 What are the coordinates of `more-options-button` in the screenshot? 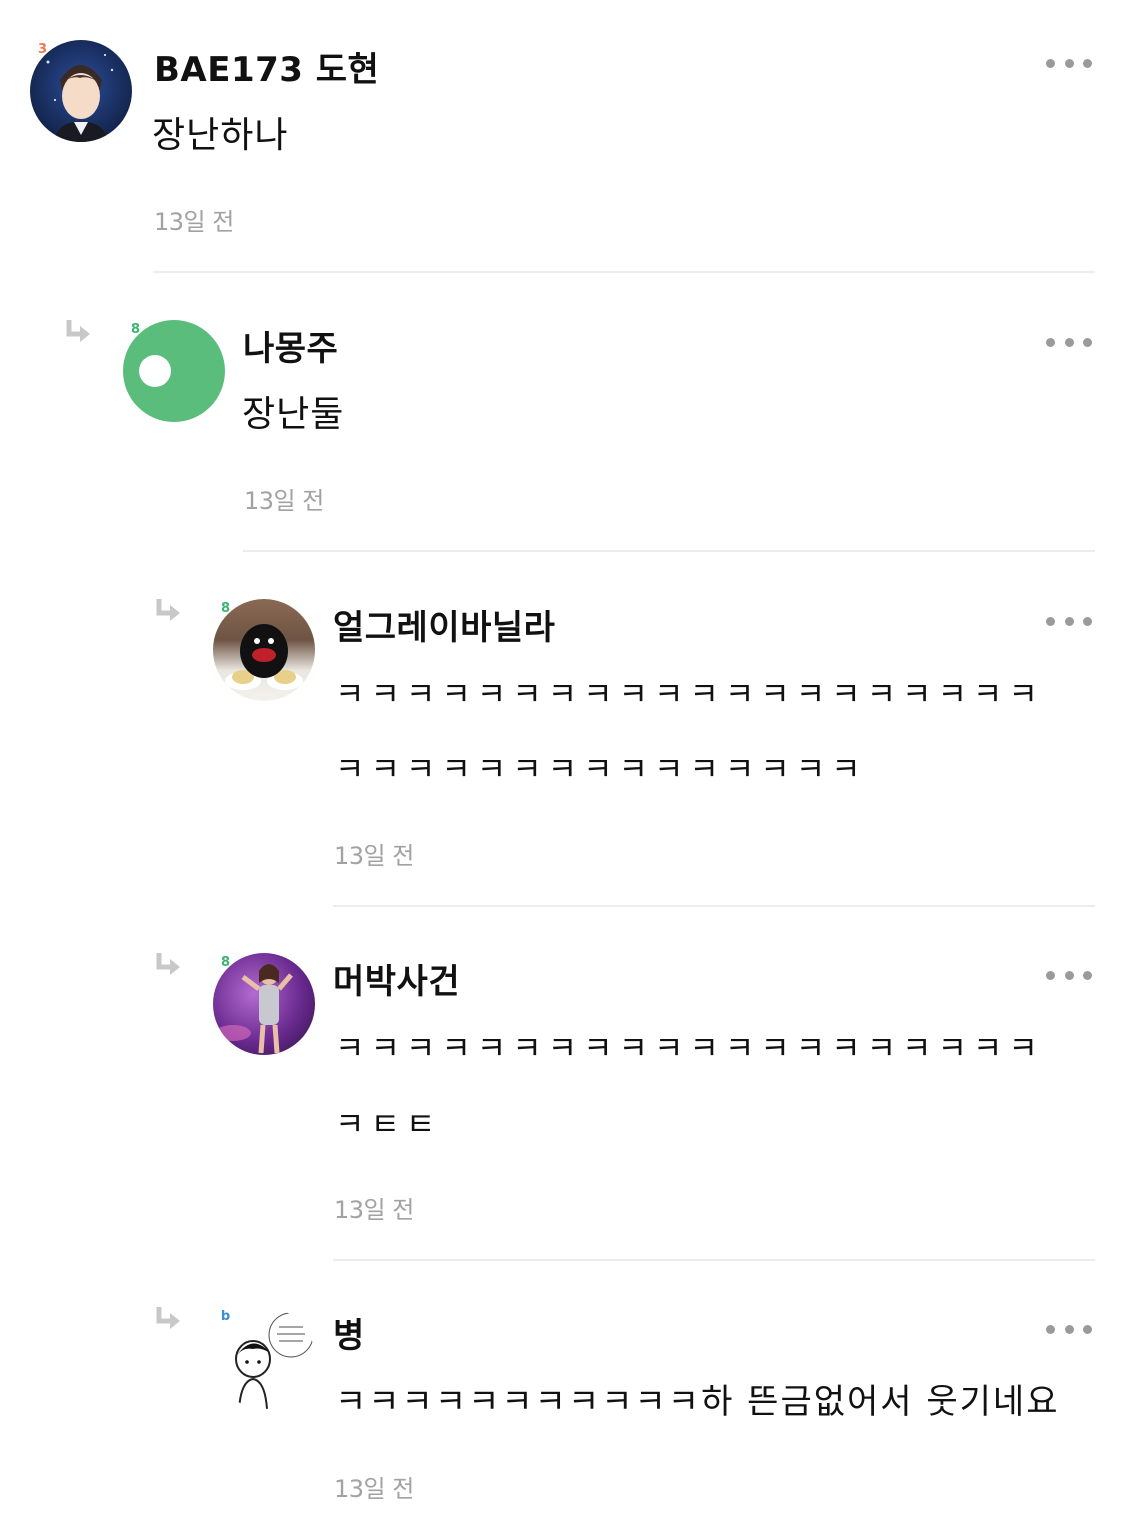 It's located at (1069, 1329).